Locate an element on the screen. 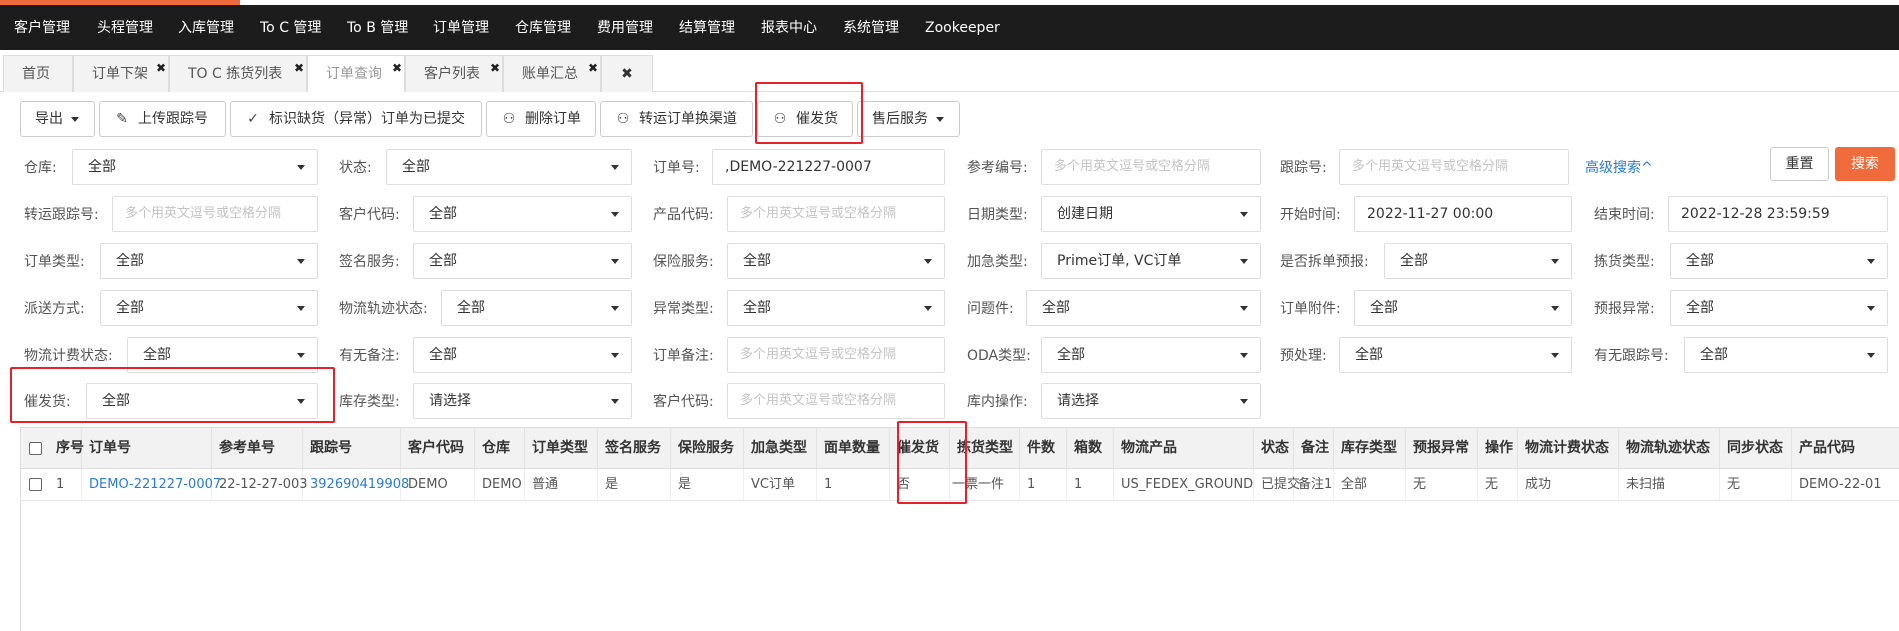 This screenshot has width=1899, height=631. after-sales-button: 售后服务 is located at coordinates (908, 119).